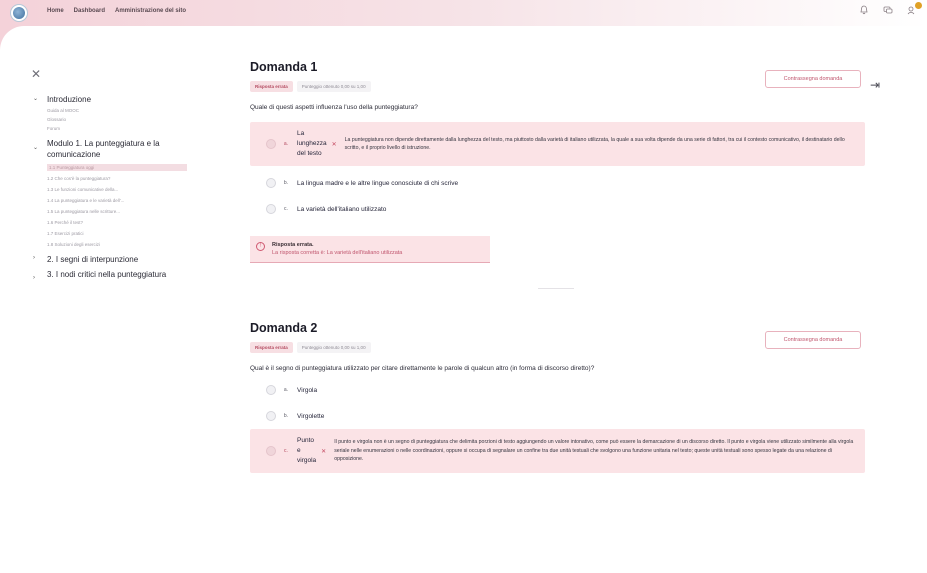 The width and height of the screenshot is (927, 573). Describe the element at coordinates (260, 246) in the screenshot. I see `error-icon: !` at that location.